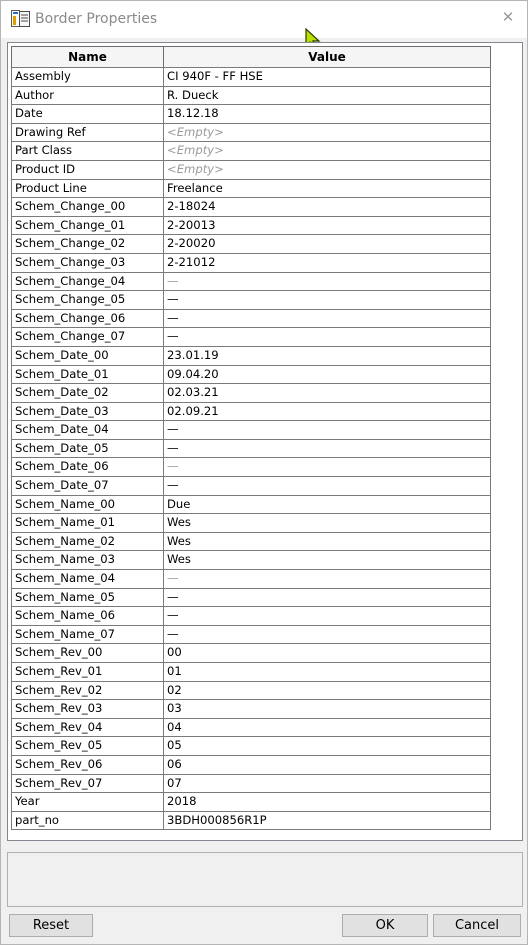  Describe the element at coordinates (251, 746) in the screenshot. I see `table-row: Schem_Rev_05 05` at that location.